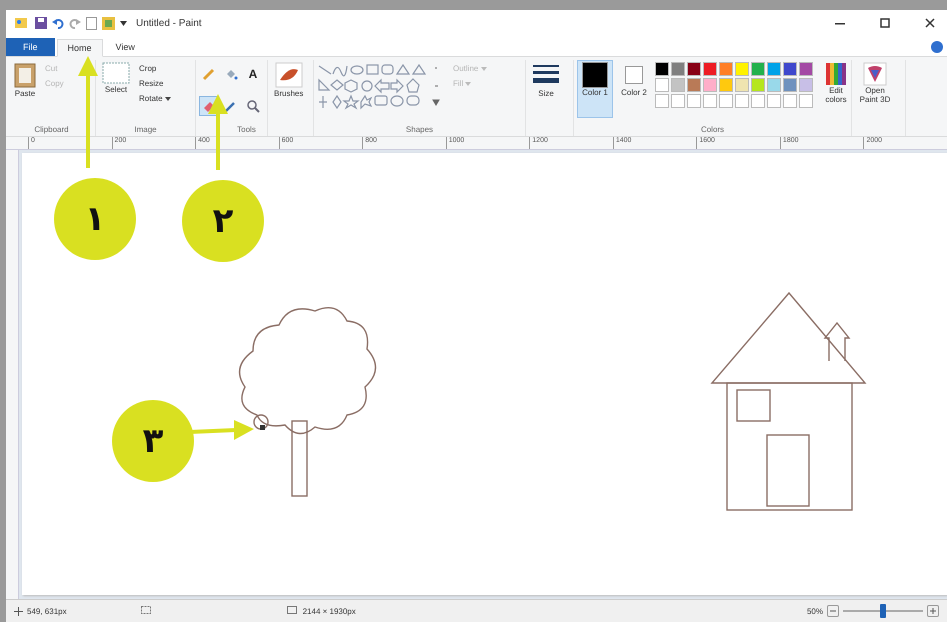  I want to click on zoom-in-button, so click(933, 611).